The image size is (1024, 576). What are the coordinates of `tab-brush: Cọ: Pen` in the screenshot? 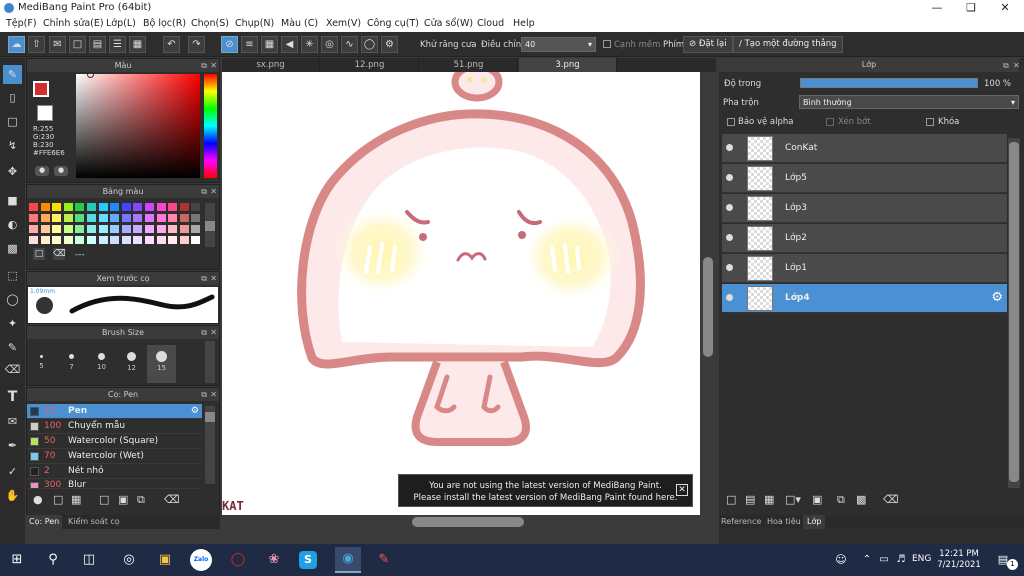 It's located at (44, 522).